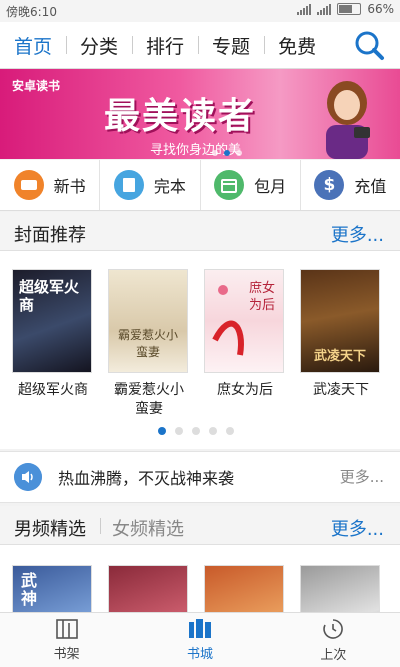 This screenshot has width=400, height=667. I want to click on cover-title: 武凌天下, so click(339, 356).